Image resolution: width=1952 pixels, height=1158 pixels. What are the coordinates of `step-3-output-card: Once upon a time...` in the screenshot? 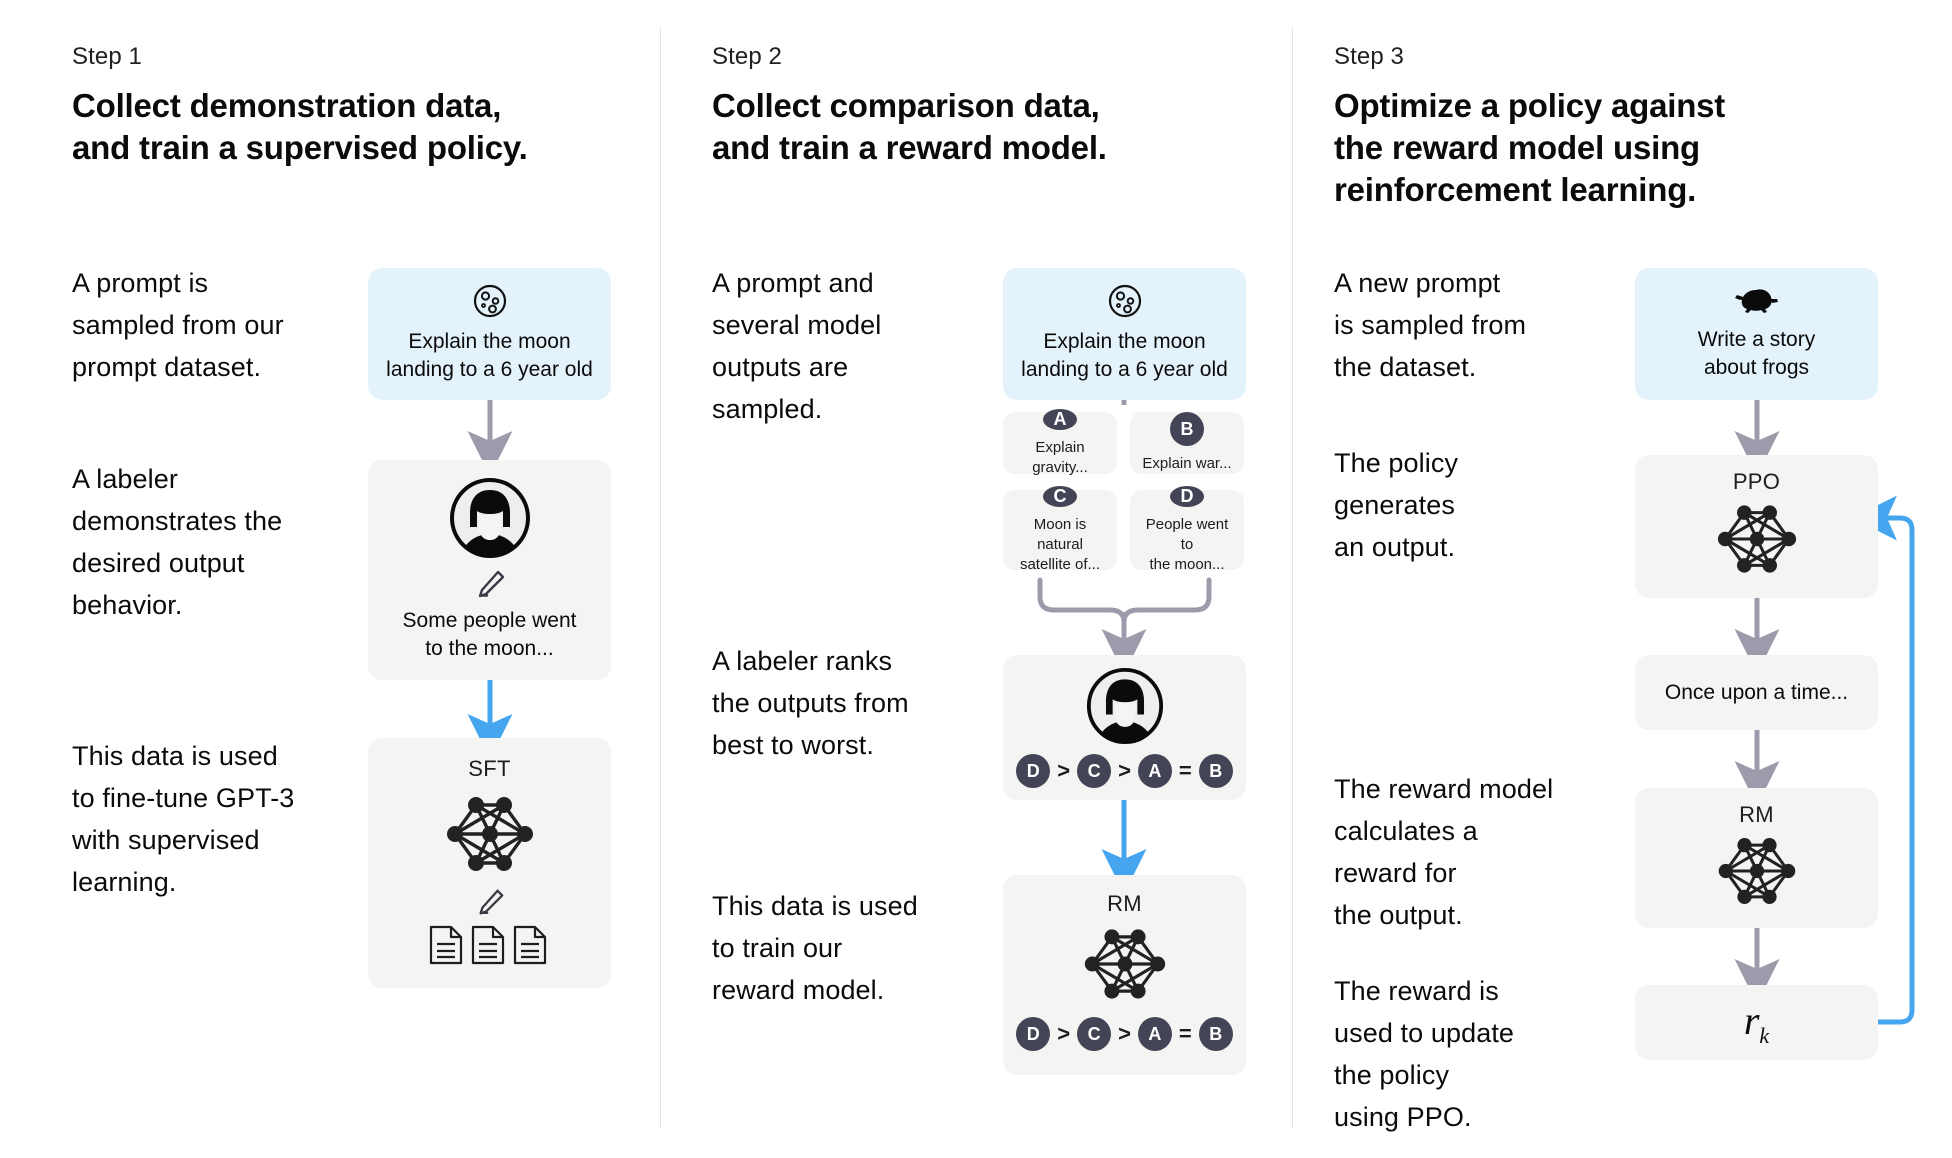 It's located at (1756, 692).